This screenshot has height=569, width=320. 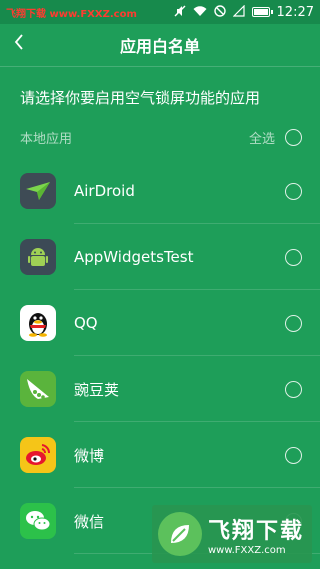 I want to click on app-row-weibo: 微博, so click(x=160, y=455).